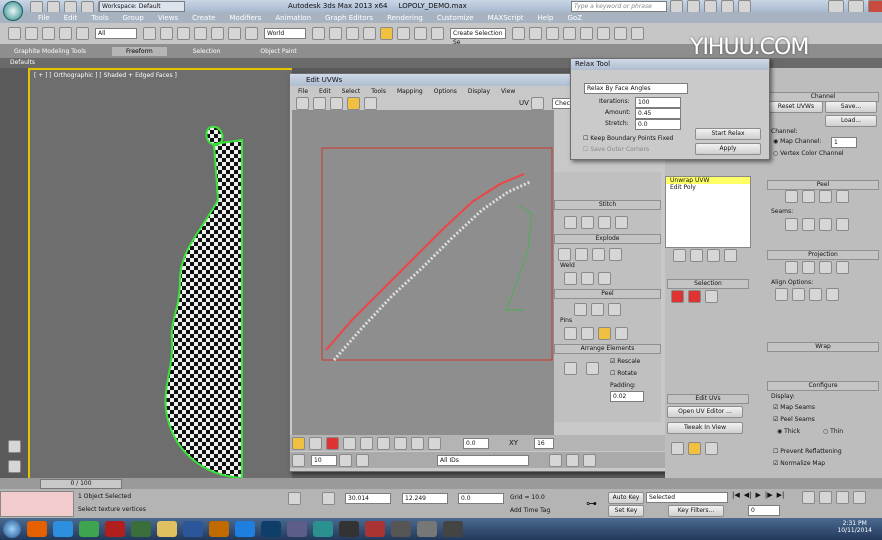 Image resolution: width=882 pixels, height=540 pixels. Describe the element at coordinates (614, 309) in the screenshot. I see `peel-3-icon` at that location.